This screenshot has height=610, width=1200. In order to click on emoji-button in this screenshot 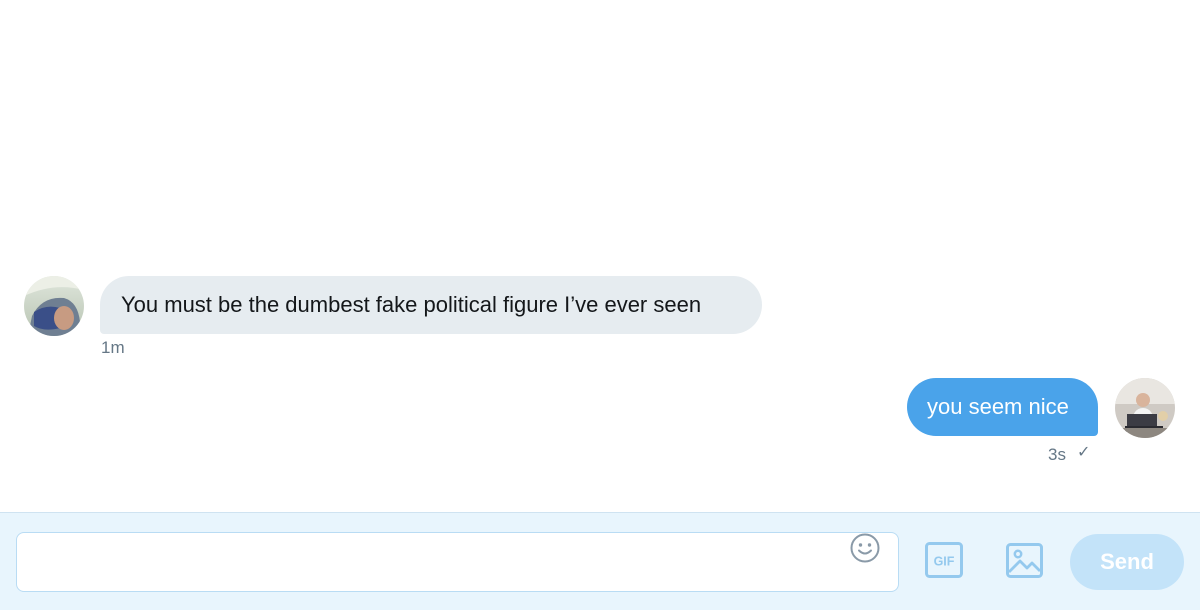, I will do `click(865, 548)`.